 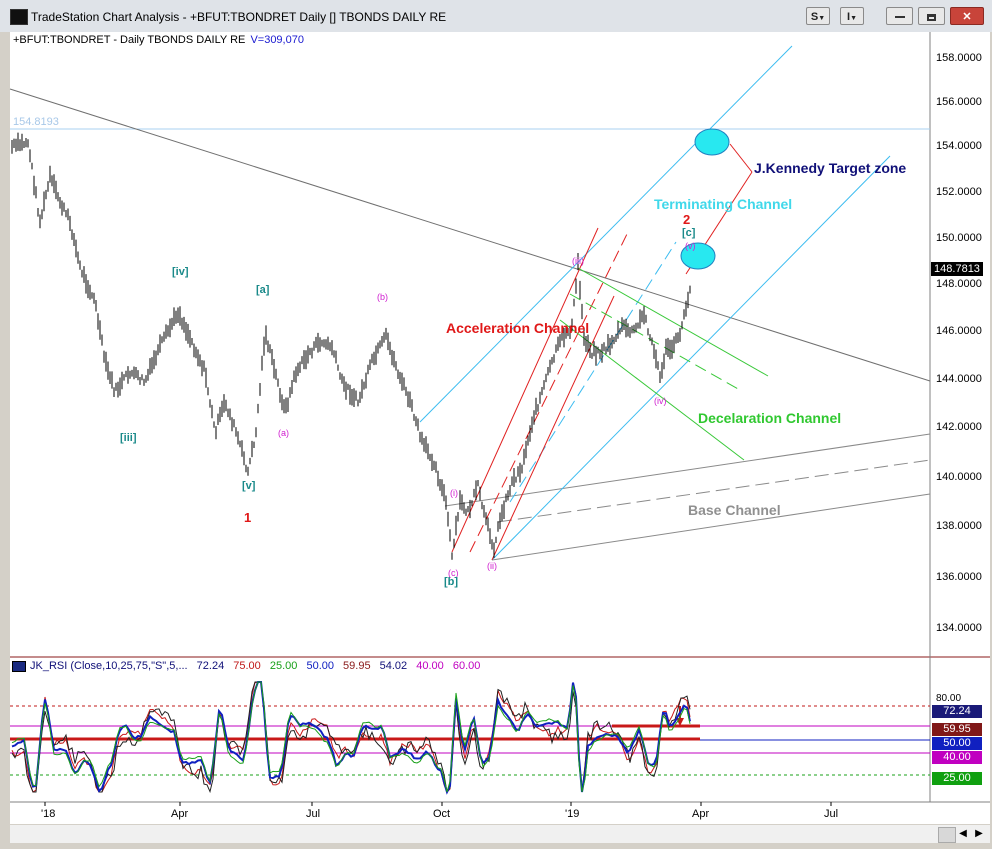 What do you see at coordinates (36, 122) in the screenshot?
I see `hline-value-label: 154.8193` at bounding box center [36, 122].